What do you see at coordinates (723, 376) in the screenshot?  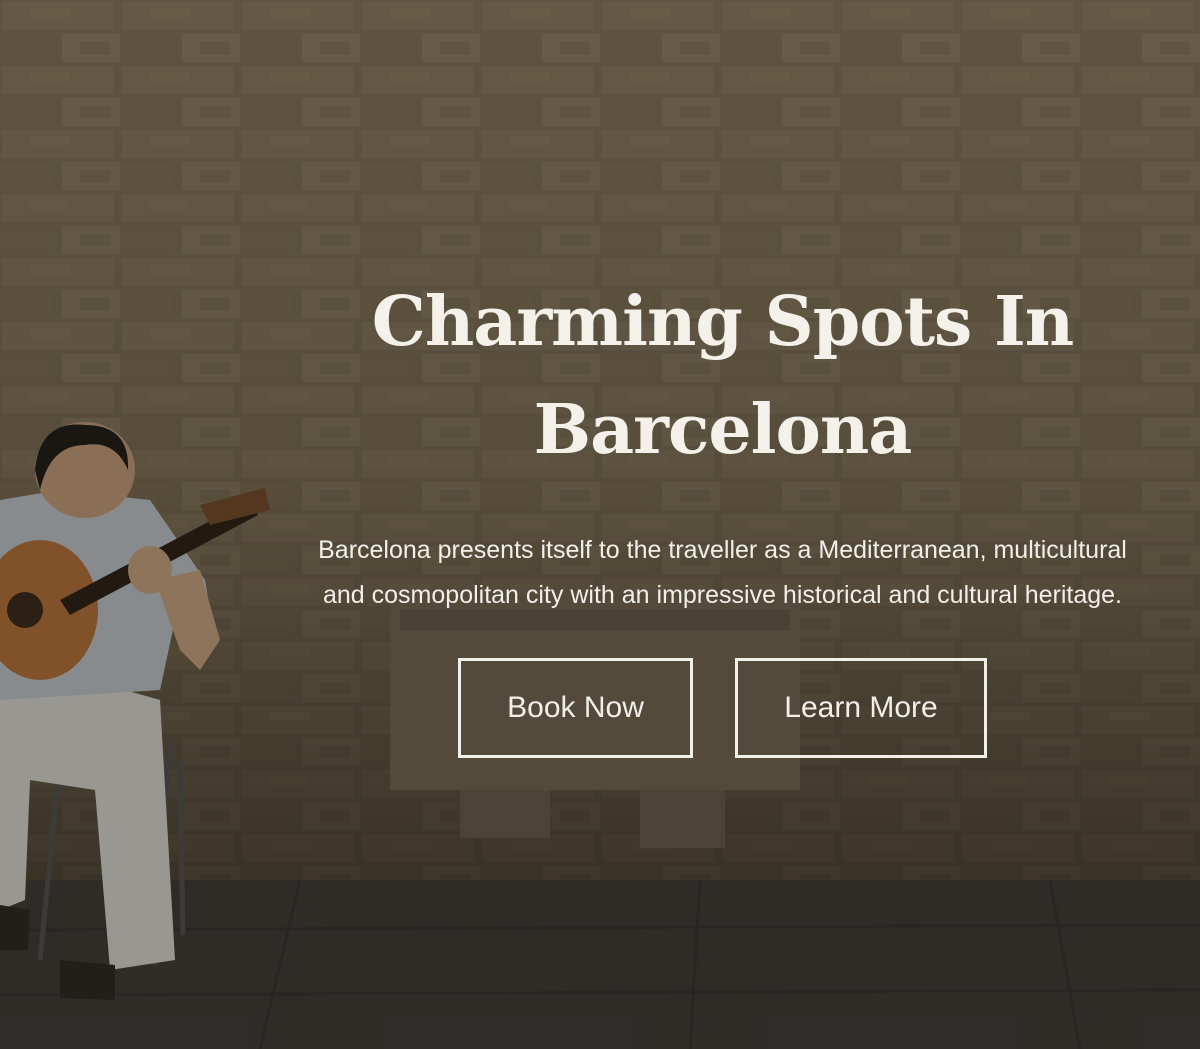 I see `hero-title: Charming Spots In Barcelona` at bounding box center [723, 376].